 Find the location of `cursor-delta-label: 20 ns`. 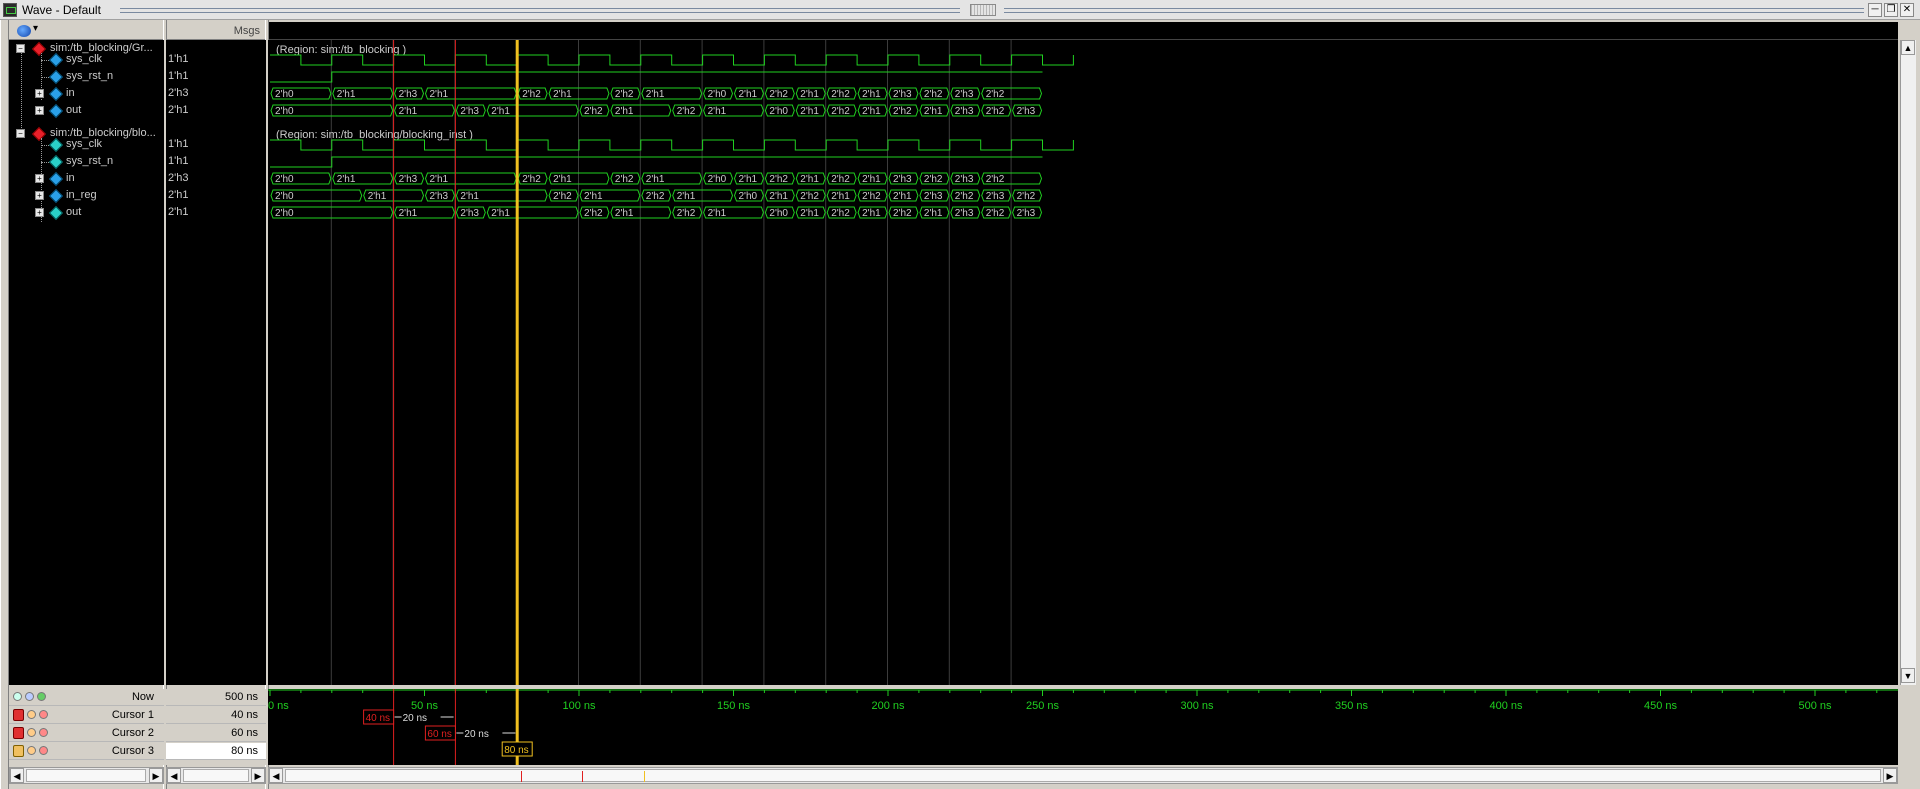

cursor-delta-label: 20 ns is located at coordinates (476, 734).